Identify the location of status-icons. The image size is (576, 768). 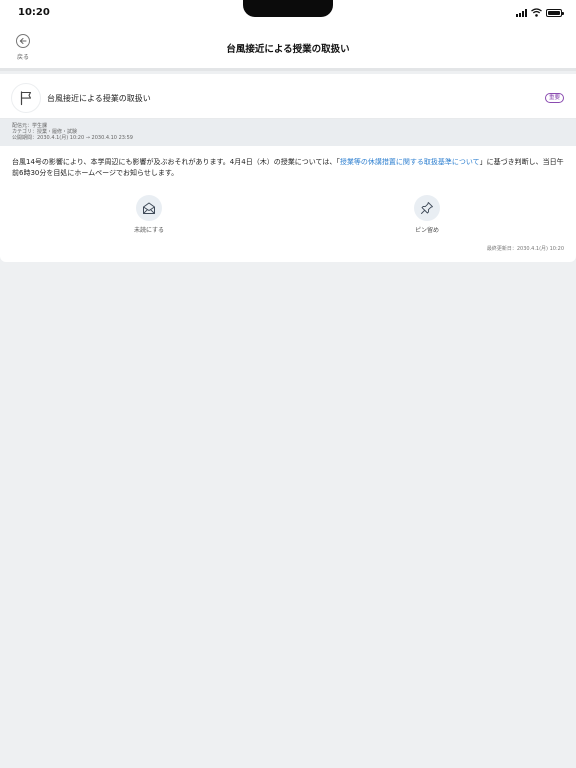
(540, 12).